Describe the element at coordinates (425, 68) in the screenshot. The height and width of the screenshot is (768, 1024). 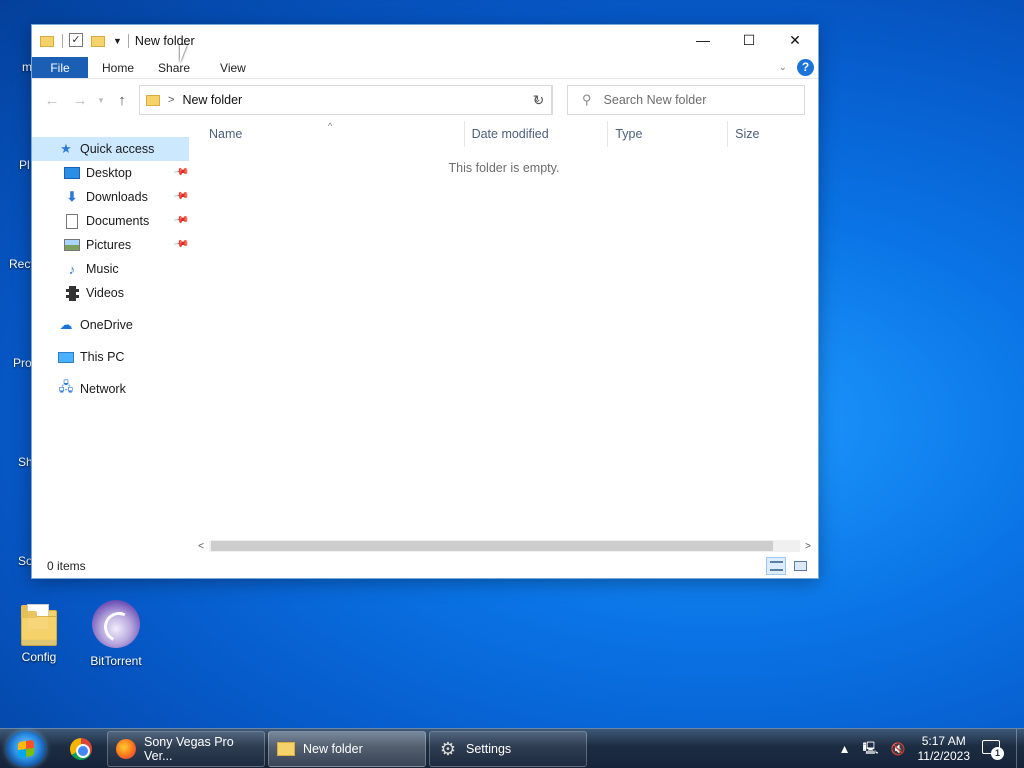
I see `ribbon-tabs: File Home Share View ⌄ ?` at that location.